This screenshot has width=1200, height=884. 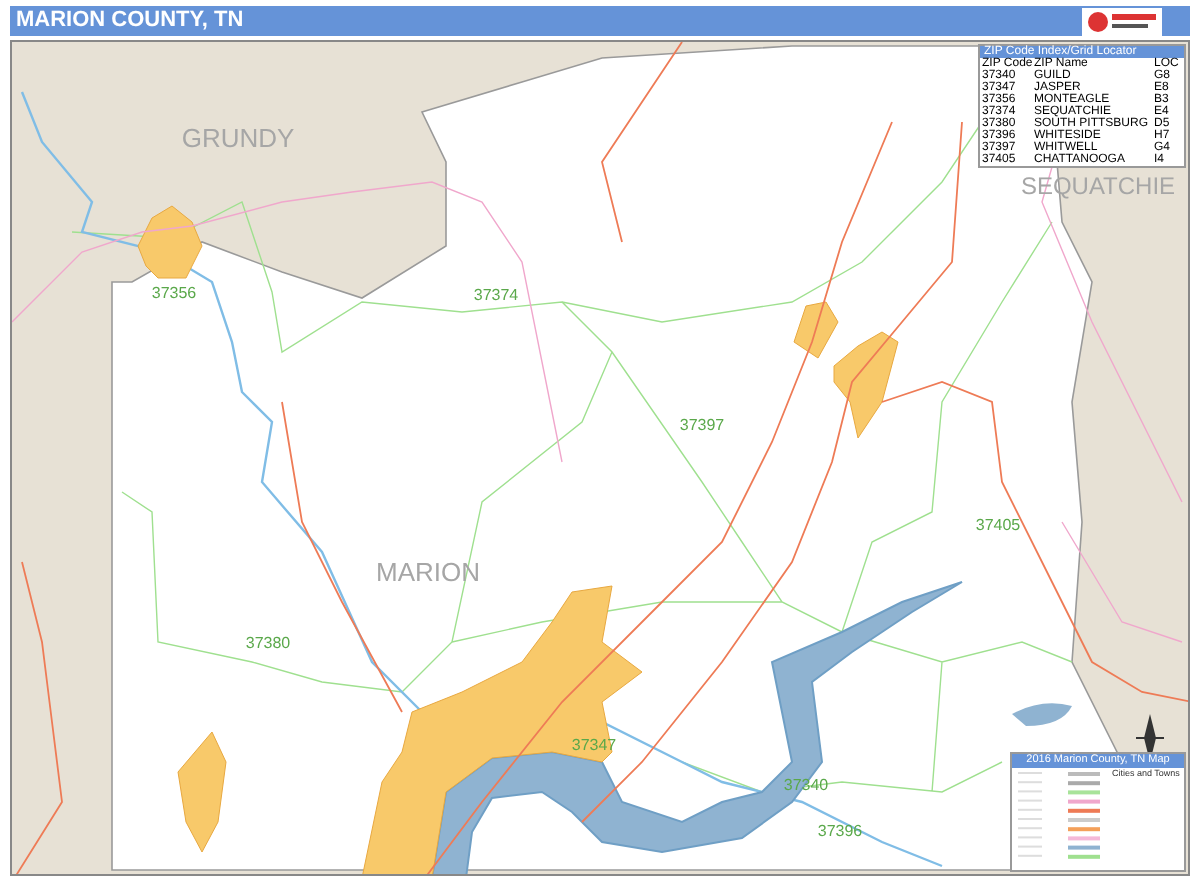 I want to click on zip-label: 37356, so click(x=174, y=294).